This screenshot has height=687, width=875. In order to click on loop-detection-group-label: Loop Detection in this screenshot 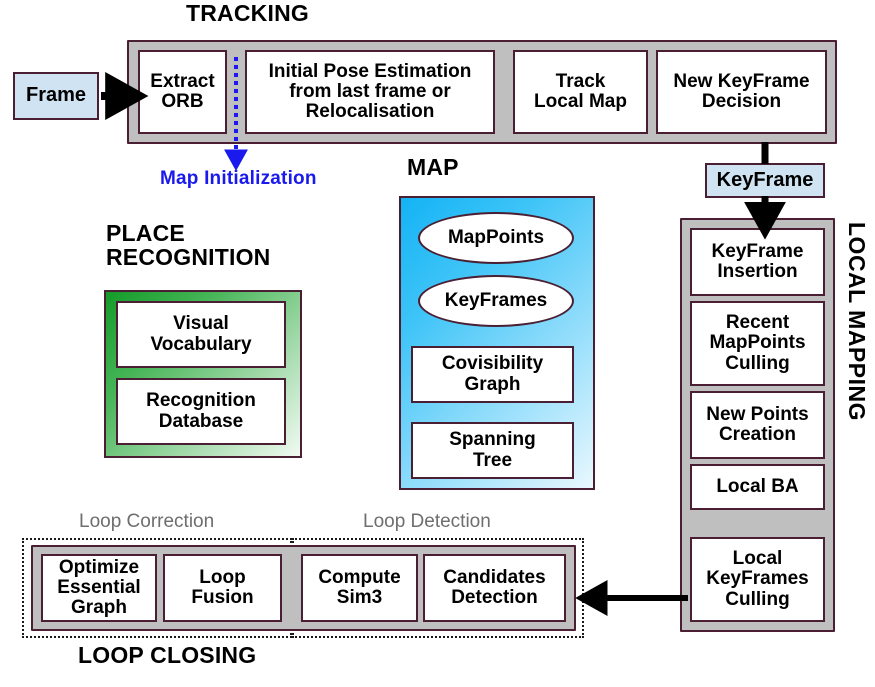, I will do `click(427, 521)`.